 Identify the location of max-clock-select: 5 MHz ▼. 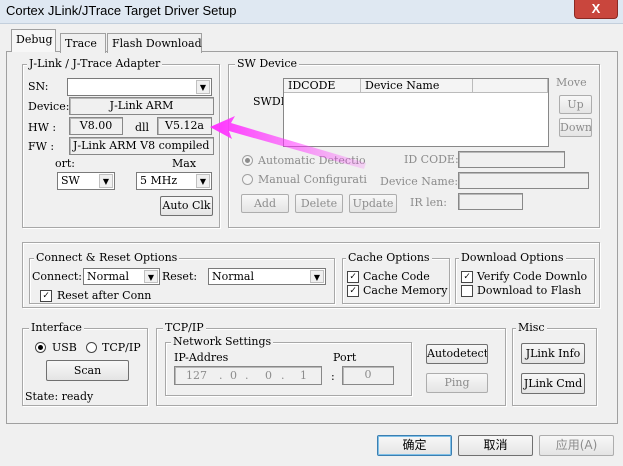
(174, 181).